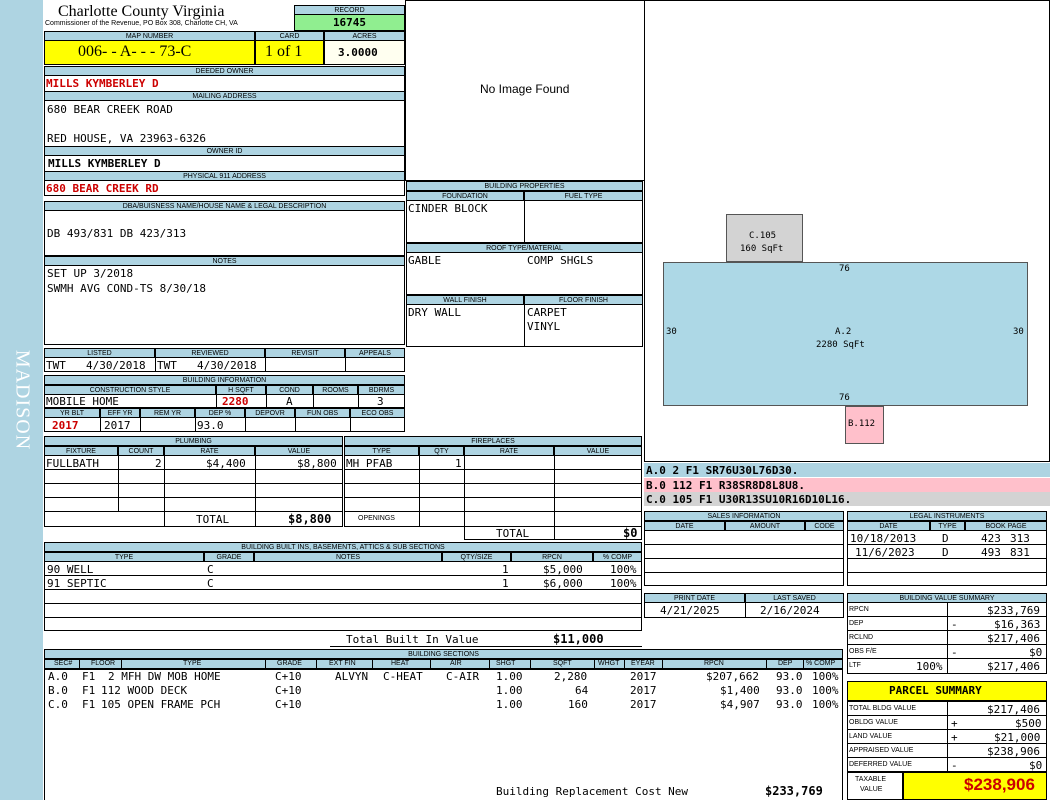 This screenshot has height=800, width=1050. Describe the element at coordinates (690, 610) in the screenshot. I see `print-date: 4/21/2025` at that location.